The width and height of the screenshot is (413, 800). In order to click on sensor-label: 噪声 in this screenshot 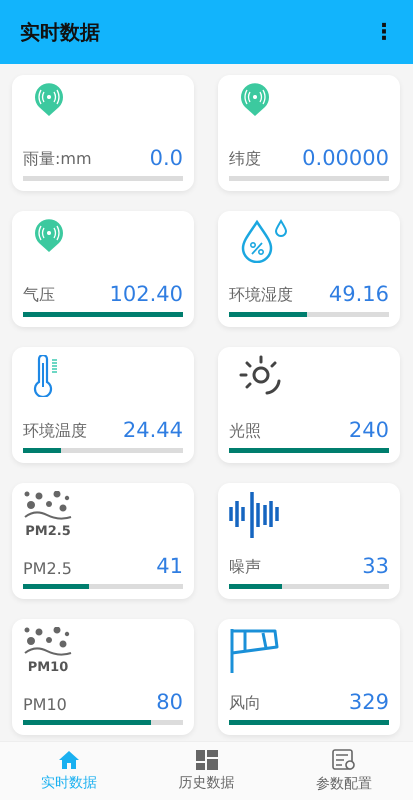, I will do `click(245, 567)`.